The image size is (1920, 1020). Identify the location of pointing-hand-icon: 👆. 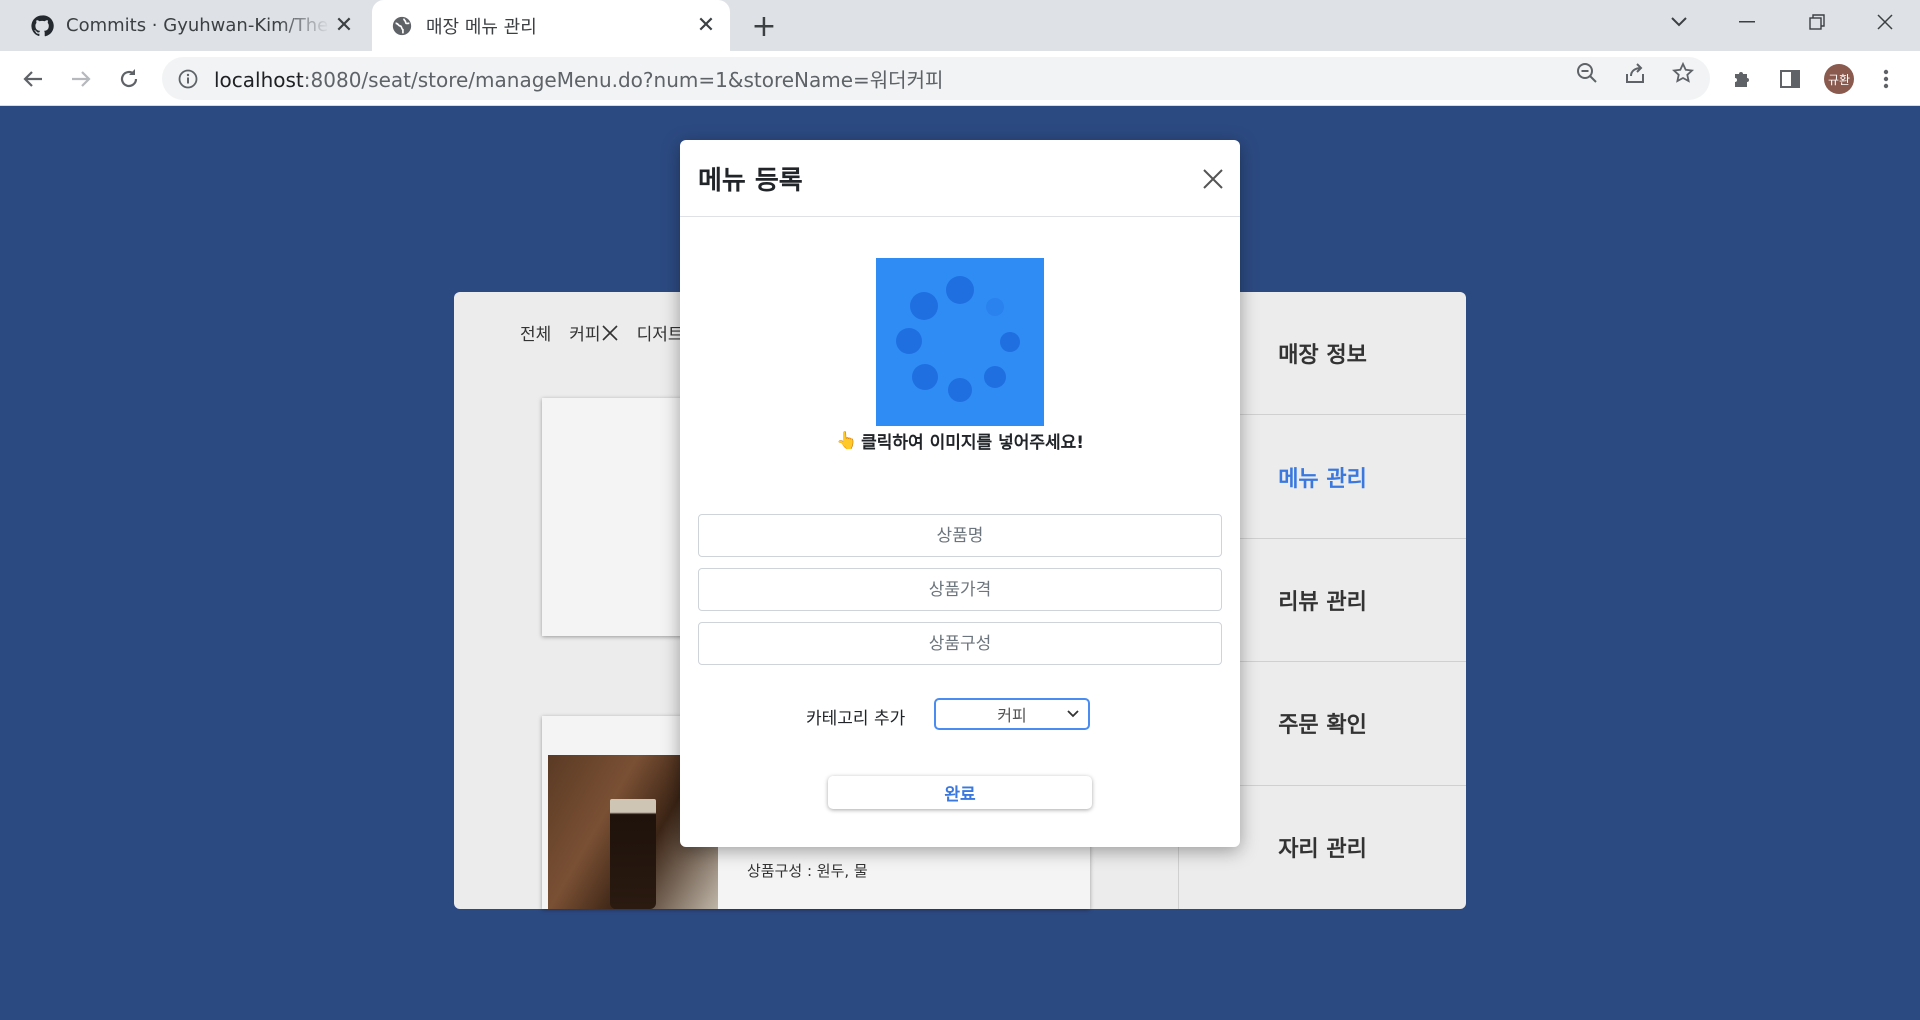
(846, 440).